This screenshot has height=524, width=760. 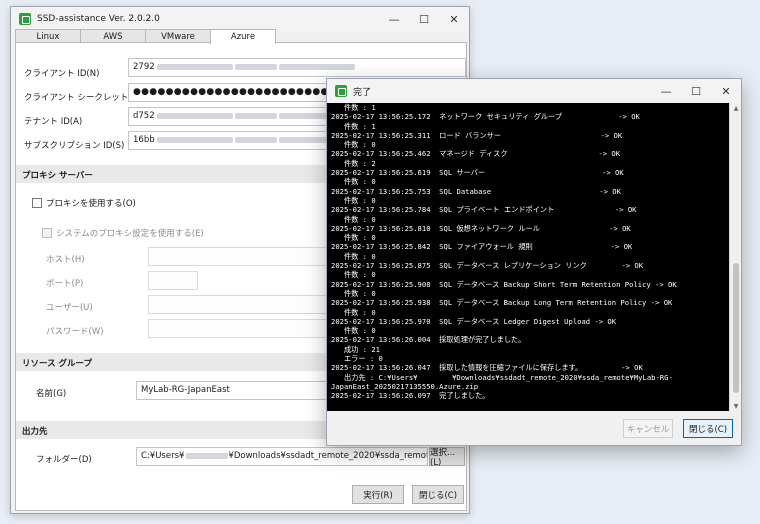 I want to click on log-line: 2025-02-17 13:56:26.004 採取処理が完了しました。, so click(x=428, y=340).